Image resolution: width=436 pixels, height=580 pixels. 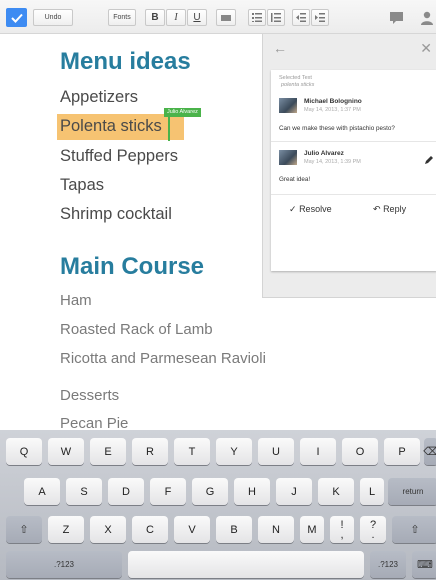 I want to click on keyboard-icon: ⌨, so click(x=425, y=565).